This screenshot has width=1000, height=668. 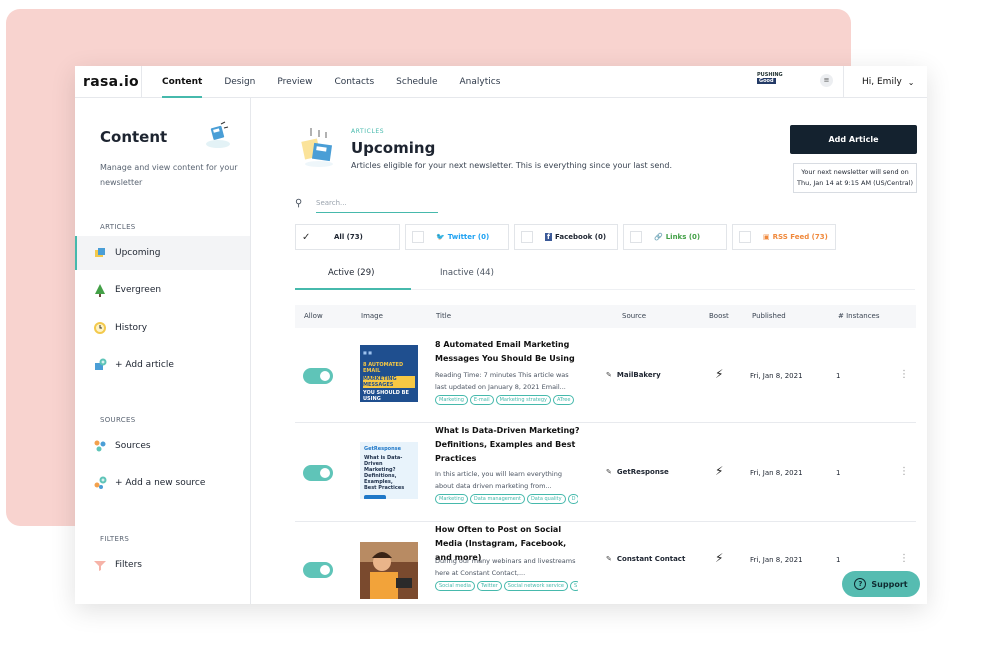 I want to click on twitter-icon: 🐦, so click(x=440, y=237).